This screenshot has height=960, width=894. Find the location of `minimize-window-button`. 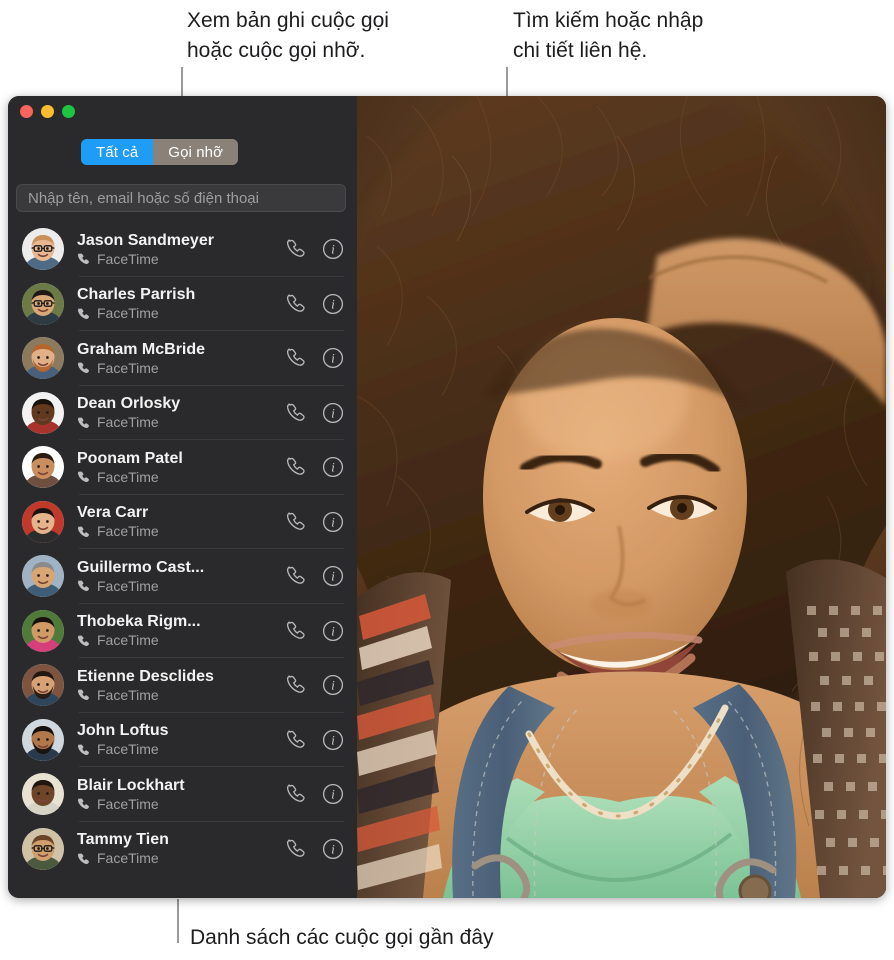

minimize-window-button is located at coordinates (47, 111).